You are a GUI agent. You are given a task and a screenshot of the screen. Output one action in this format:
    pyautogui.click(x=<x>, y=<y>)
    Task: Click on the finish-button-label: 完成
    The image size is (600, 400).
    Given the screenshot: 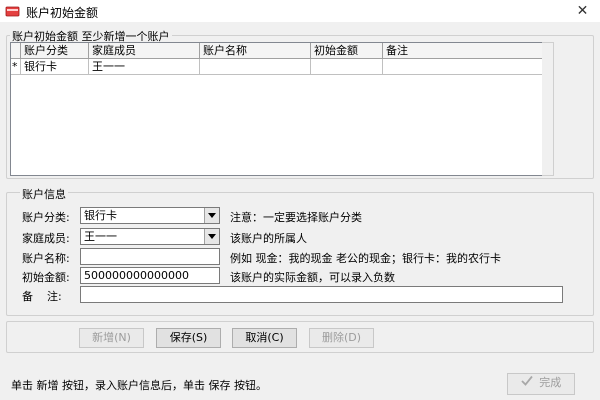 What is the action you would take?
    pyautogui.click(x=550, y=382)
    